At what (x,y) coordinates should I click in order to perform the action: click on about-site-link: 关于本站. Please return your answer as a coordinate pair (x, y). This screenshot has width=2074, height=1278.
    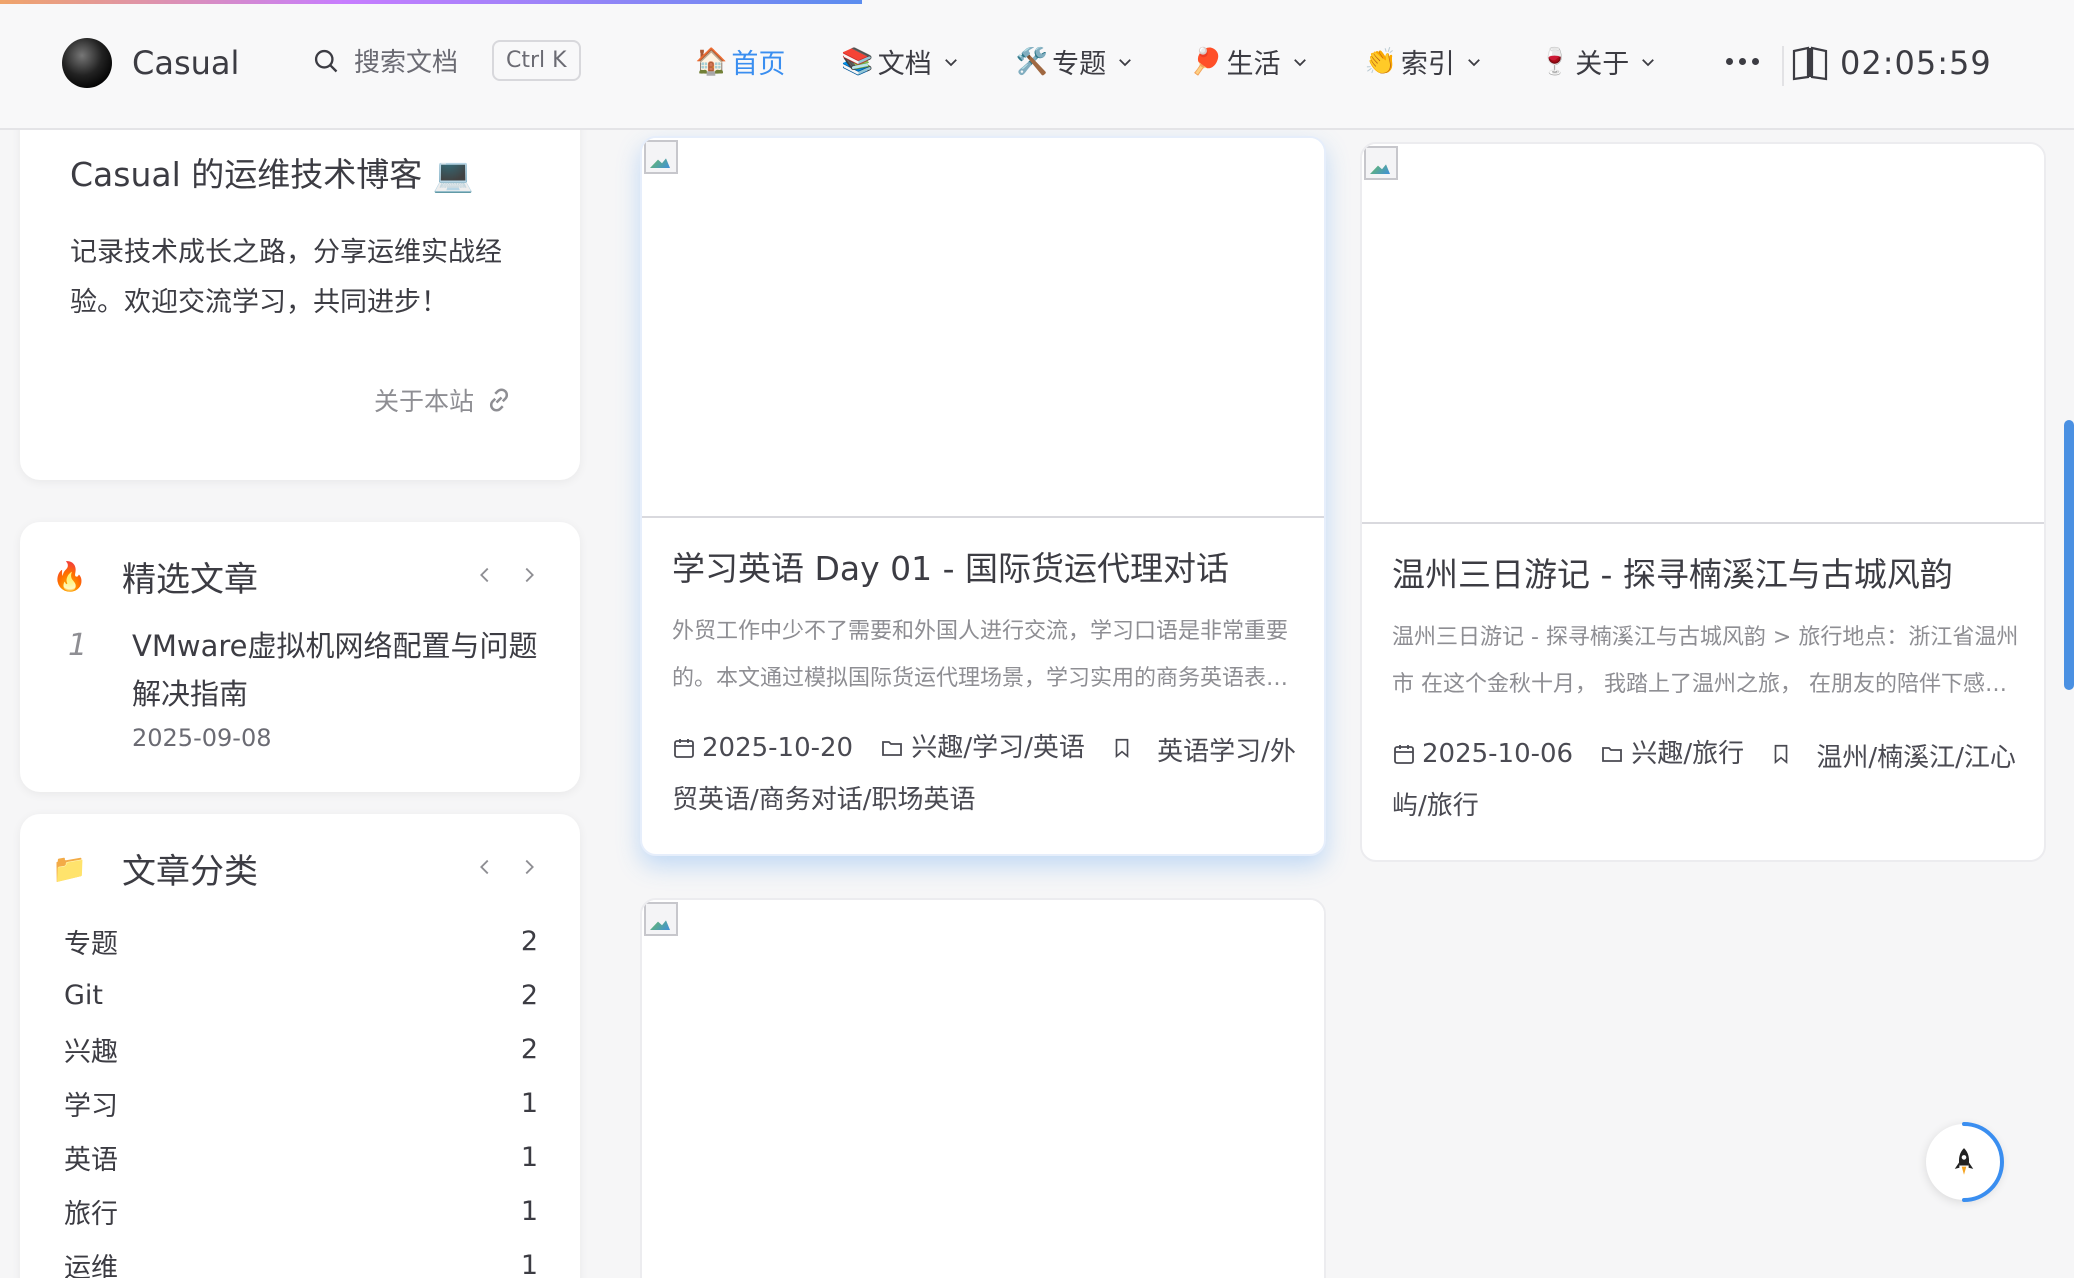
    Looking at the image, I should click on (444, 400).